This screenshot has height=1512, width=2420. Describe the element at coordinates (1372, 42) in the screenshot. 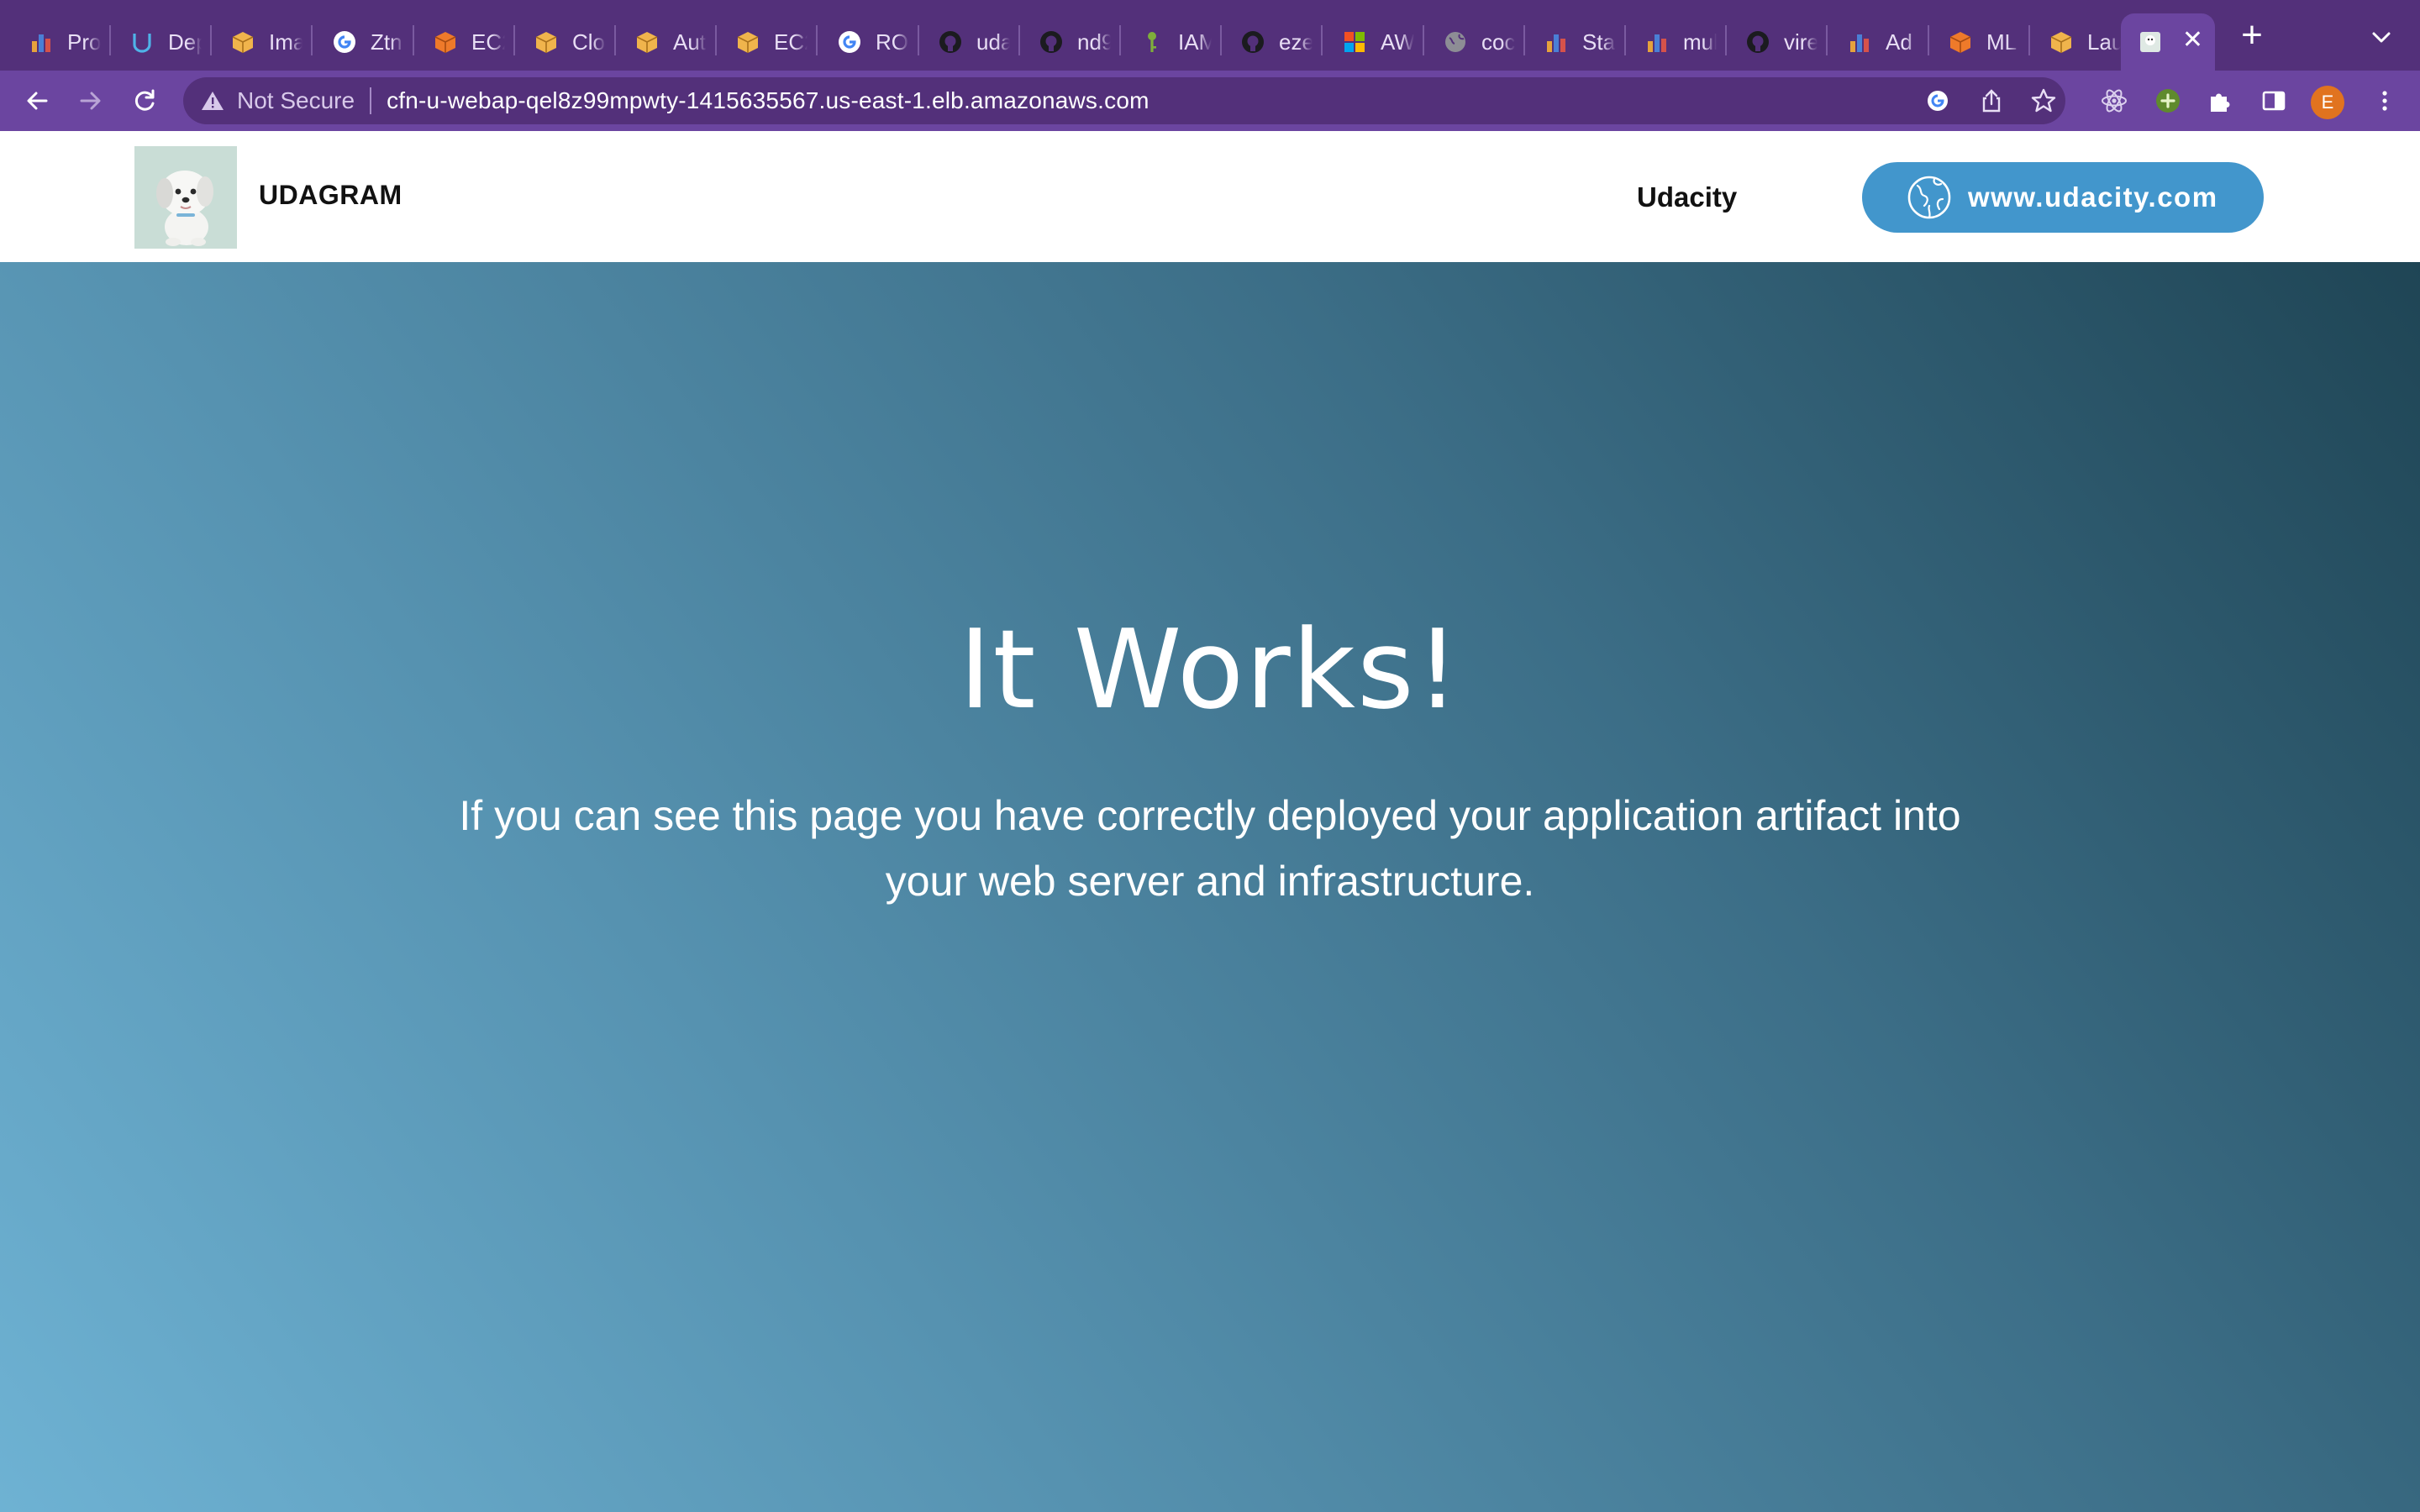

I see `browser-tab: AW` at that location.